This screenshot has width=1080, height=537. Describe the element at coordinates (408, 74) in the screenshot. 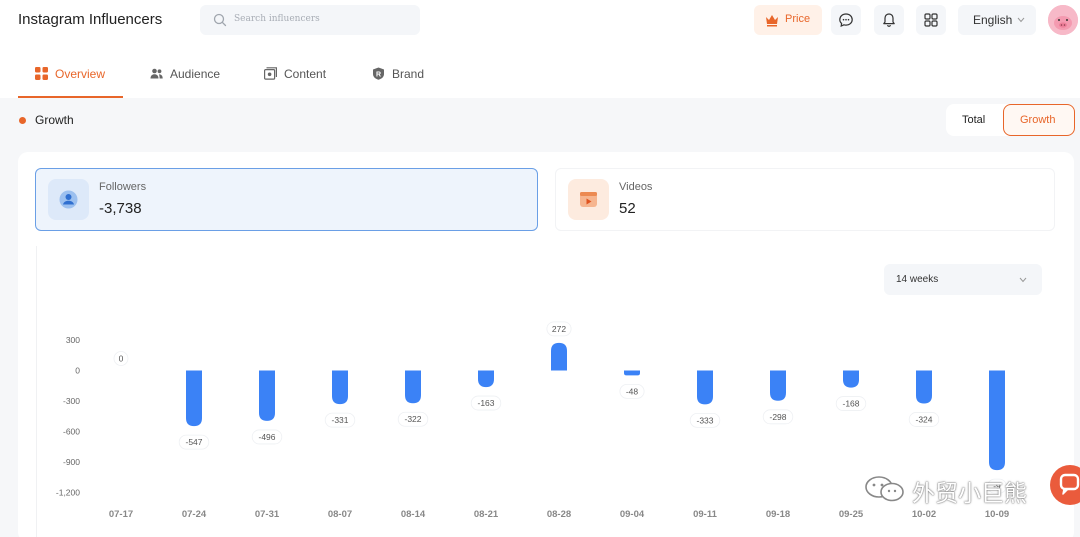

I see `tab-label: Brand` at that location.